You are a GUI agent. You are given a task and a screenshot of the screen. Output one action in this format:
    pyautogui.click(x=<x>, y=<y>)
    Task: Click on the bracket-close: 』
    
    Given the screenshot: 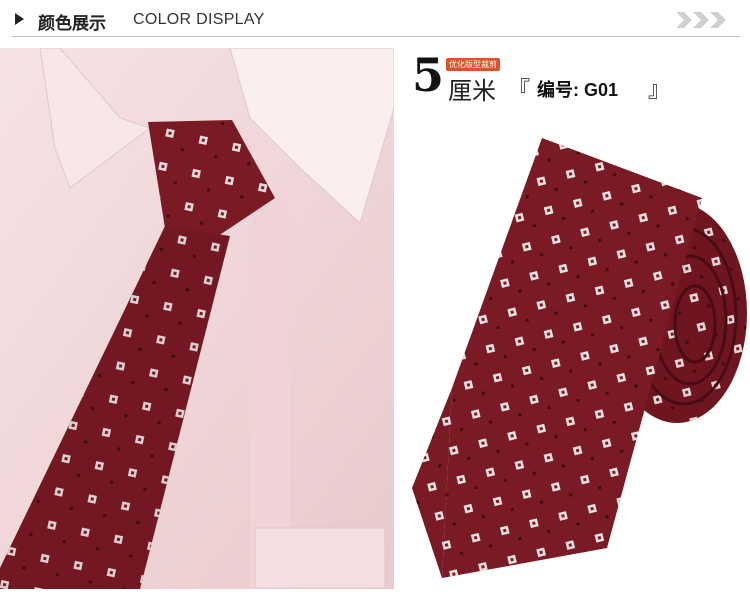 What is the action you would take?
    pyautogui.click(x=659, y=90)
    